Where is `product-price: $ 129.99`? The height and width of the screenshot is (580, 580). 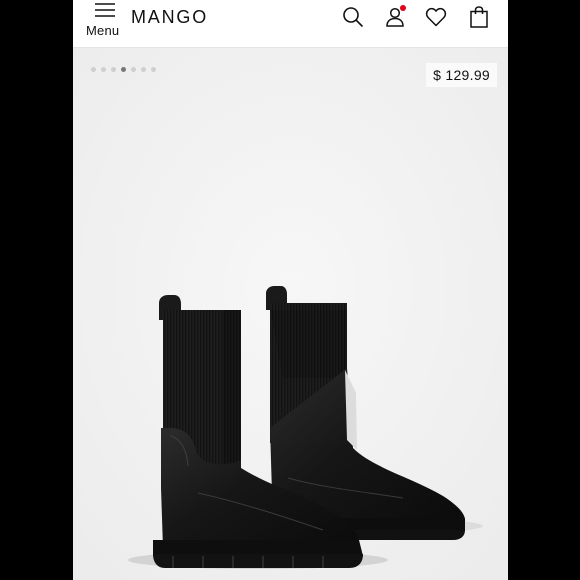 product-price: $ 129.99 is located at coordinates (461, 75).